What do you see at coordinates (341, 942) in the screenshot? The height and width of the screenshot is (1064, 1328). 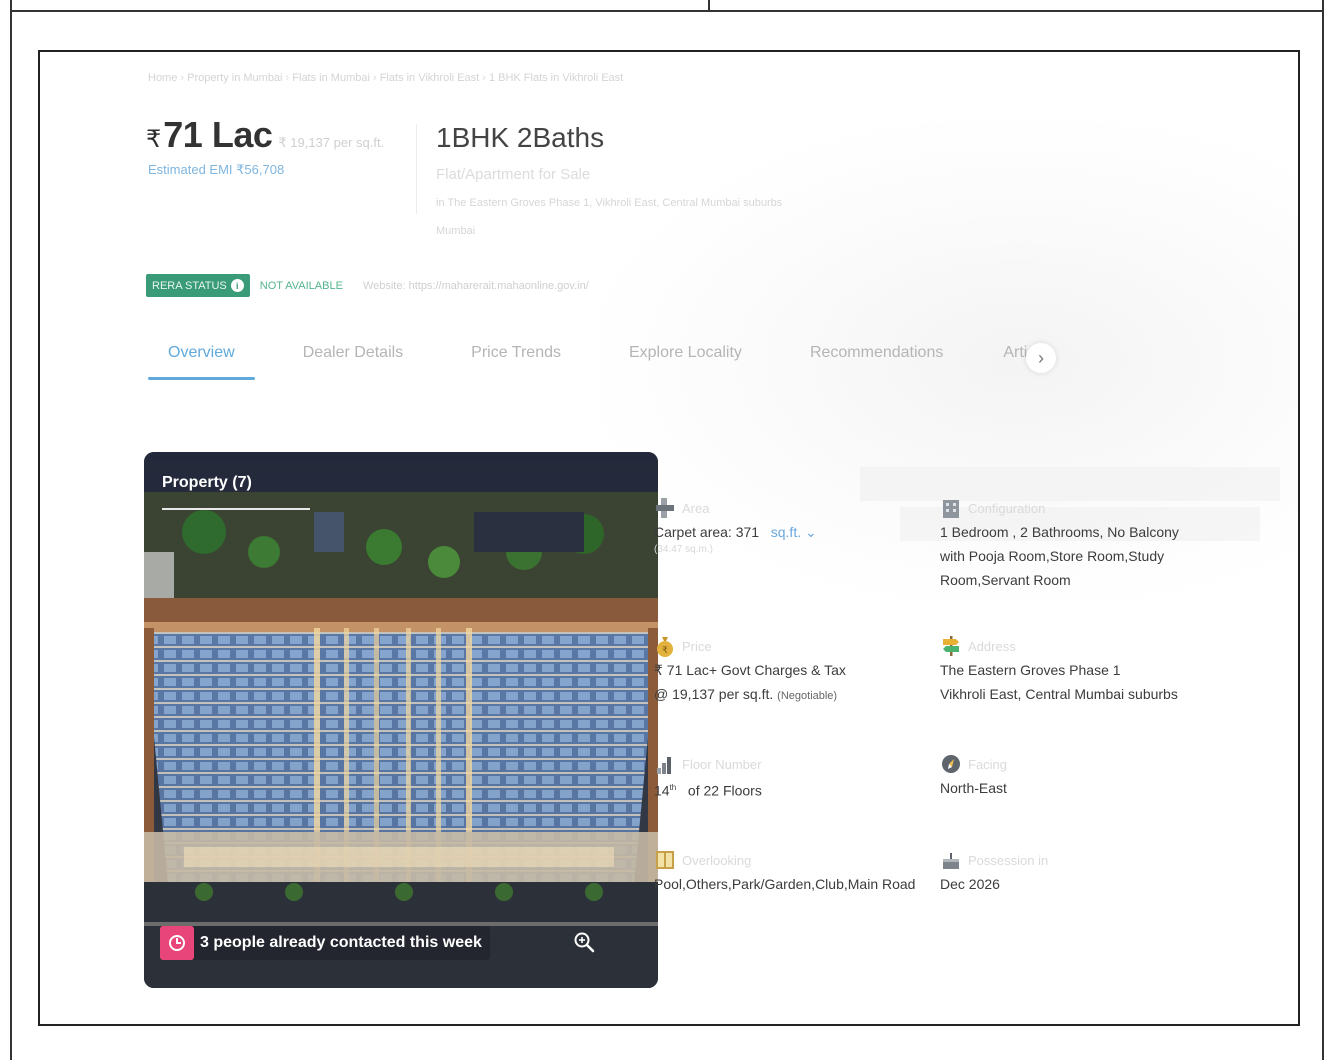 I see `contact-count-text: 3 people already contacted this week` at bounding box center [341, 942].